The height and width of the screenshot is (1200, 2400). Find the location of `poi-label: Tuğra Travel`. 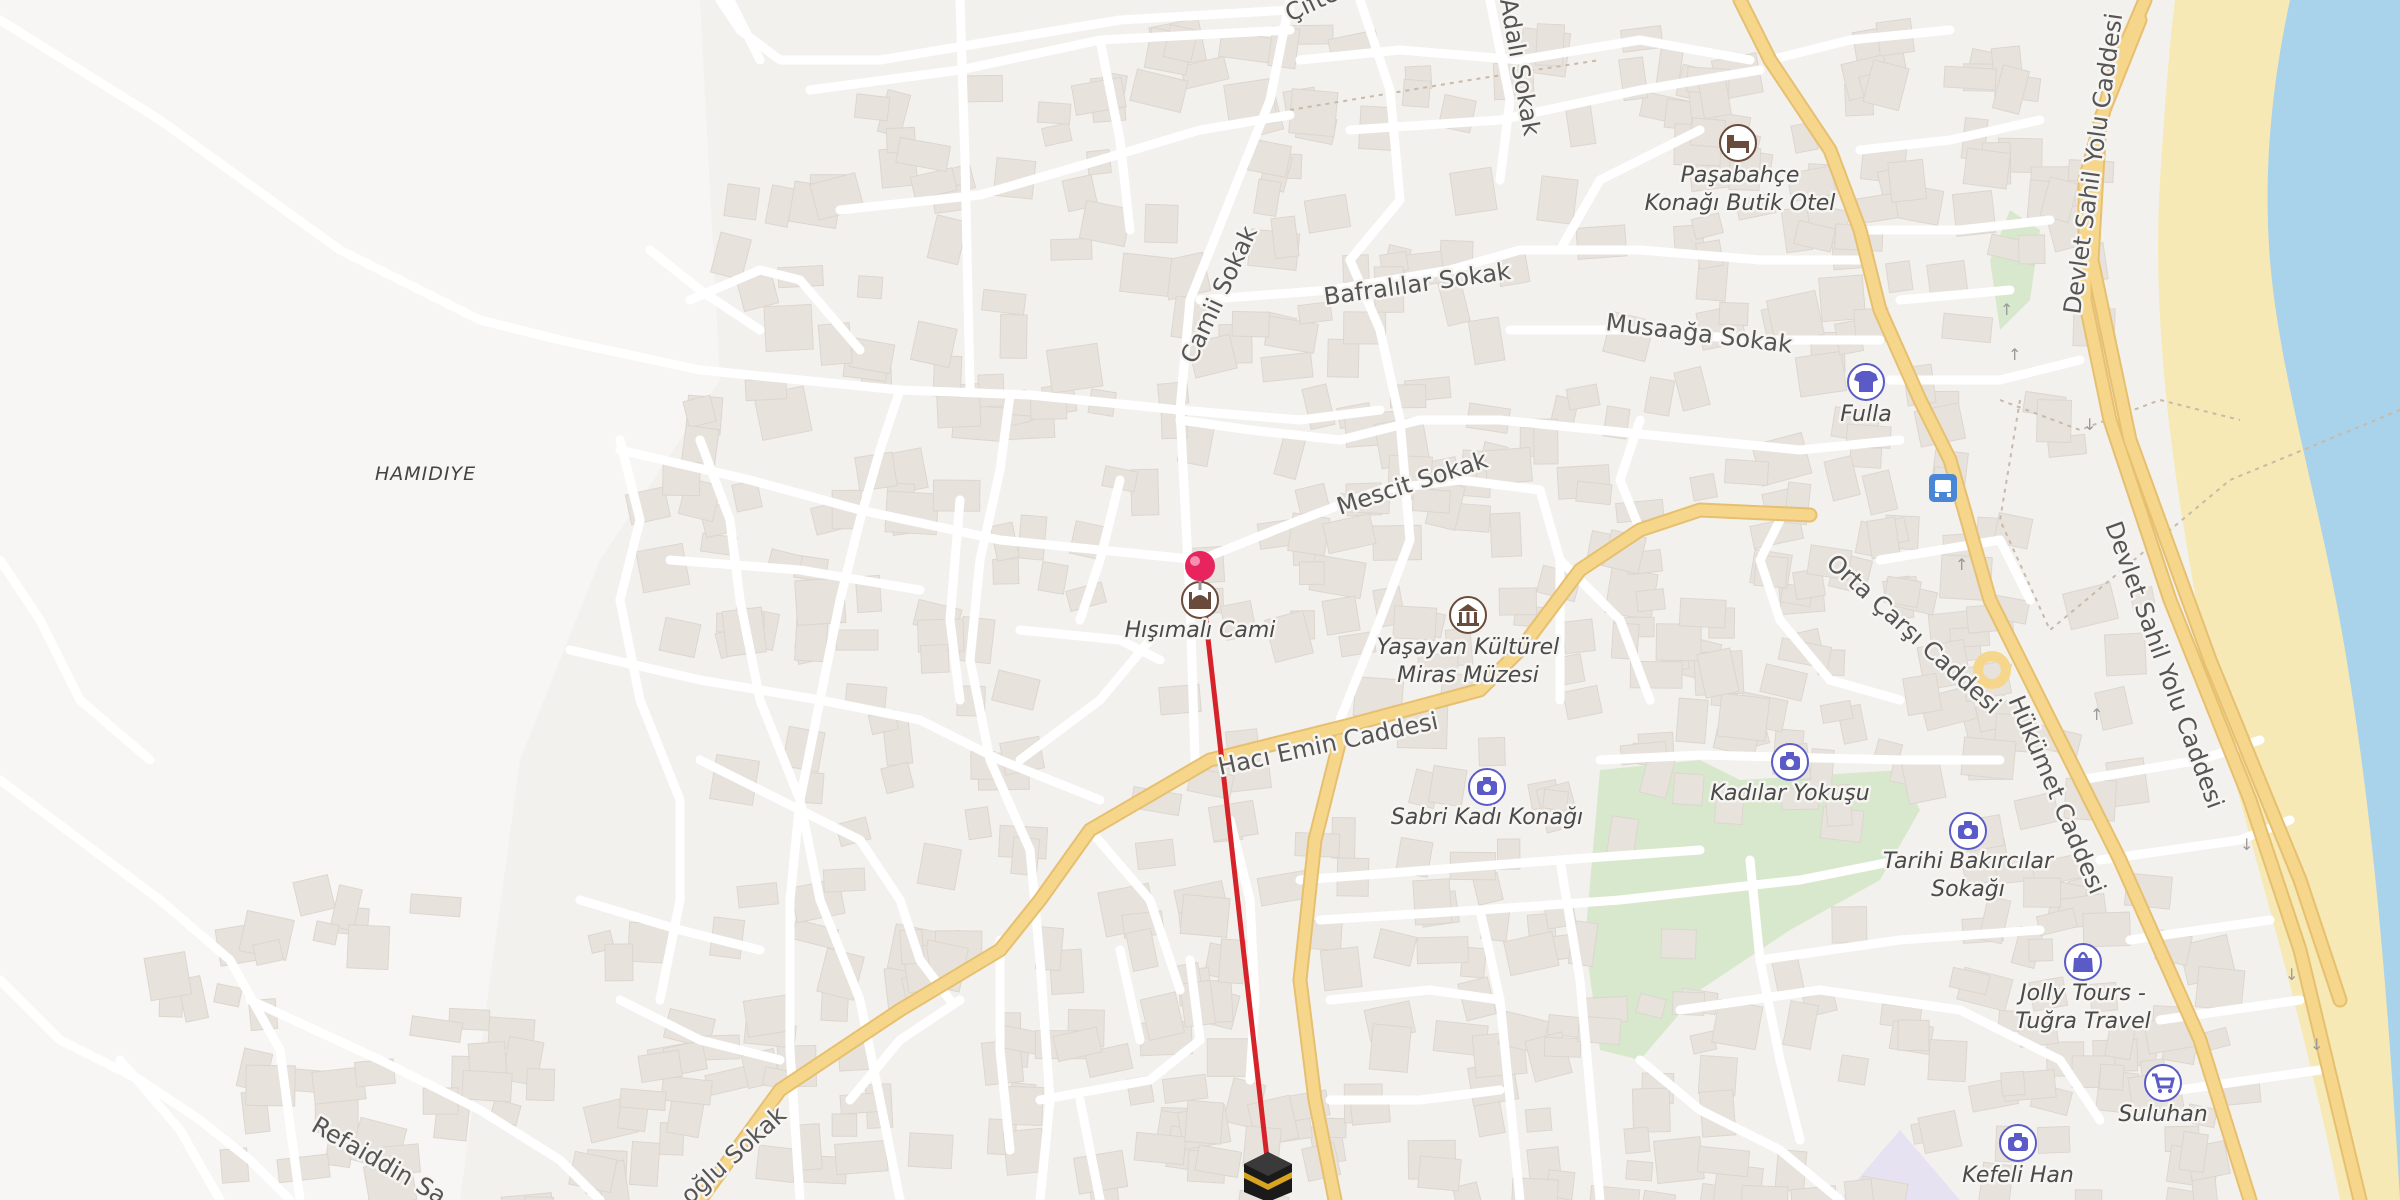

poi-label: Tuğra Travel is located at coordinates (2083, 1021).